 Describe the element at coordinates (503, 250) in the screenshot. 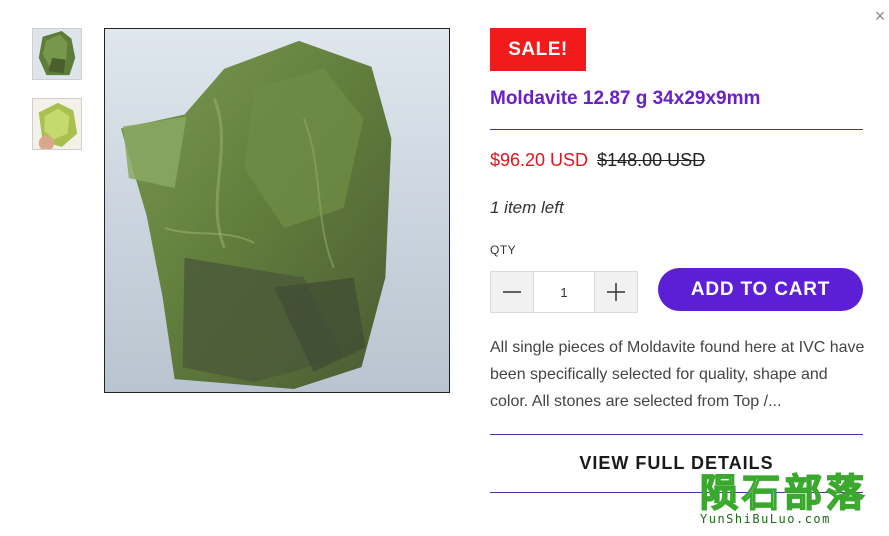

I see `qty-label: QTY` at that location.